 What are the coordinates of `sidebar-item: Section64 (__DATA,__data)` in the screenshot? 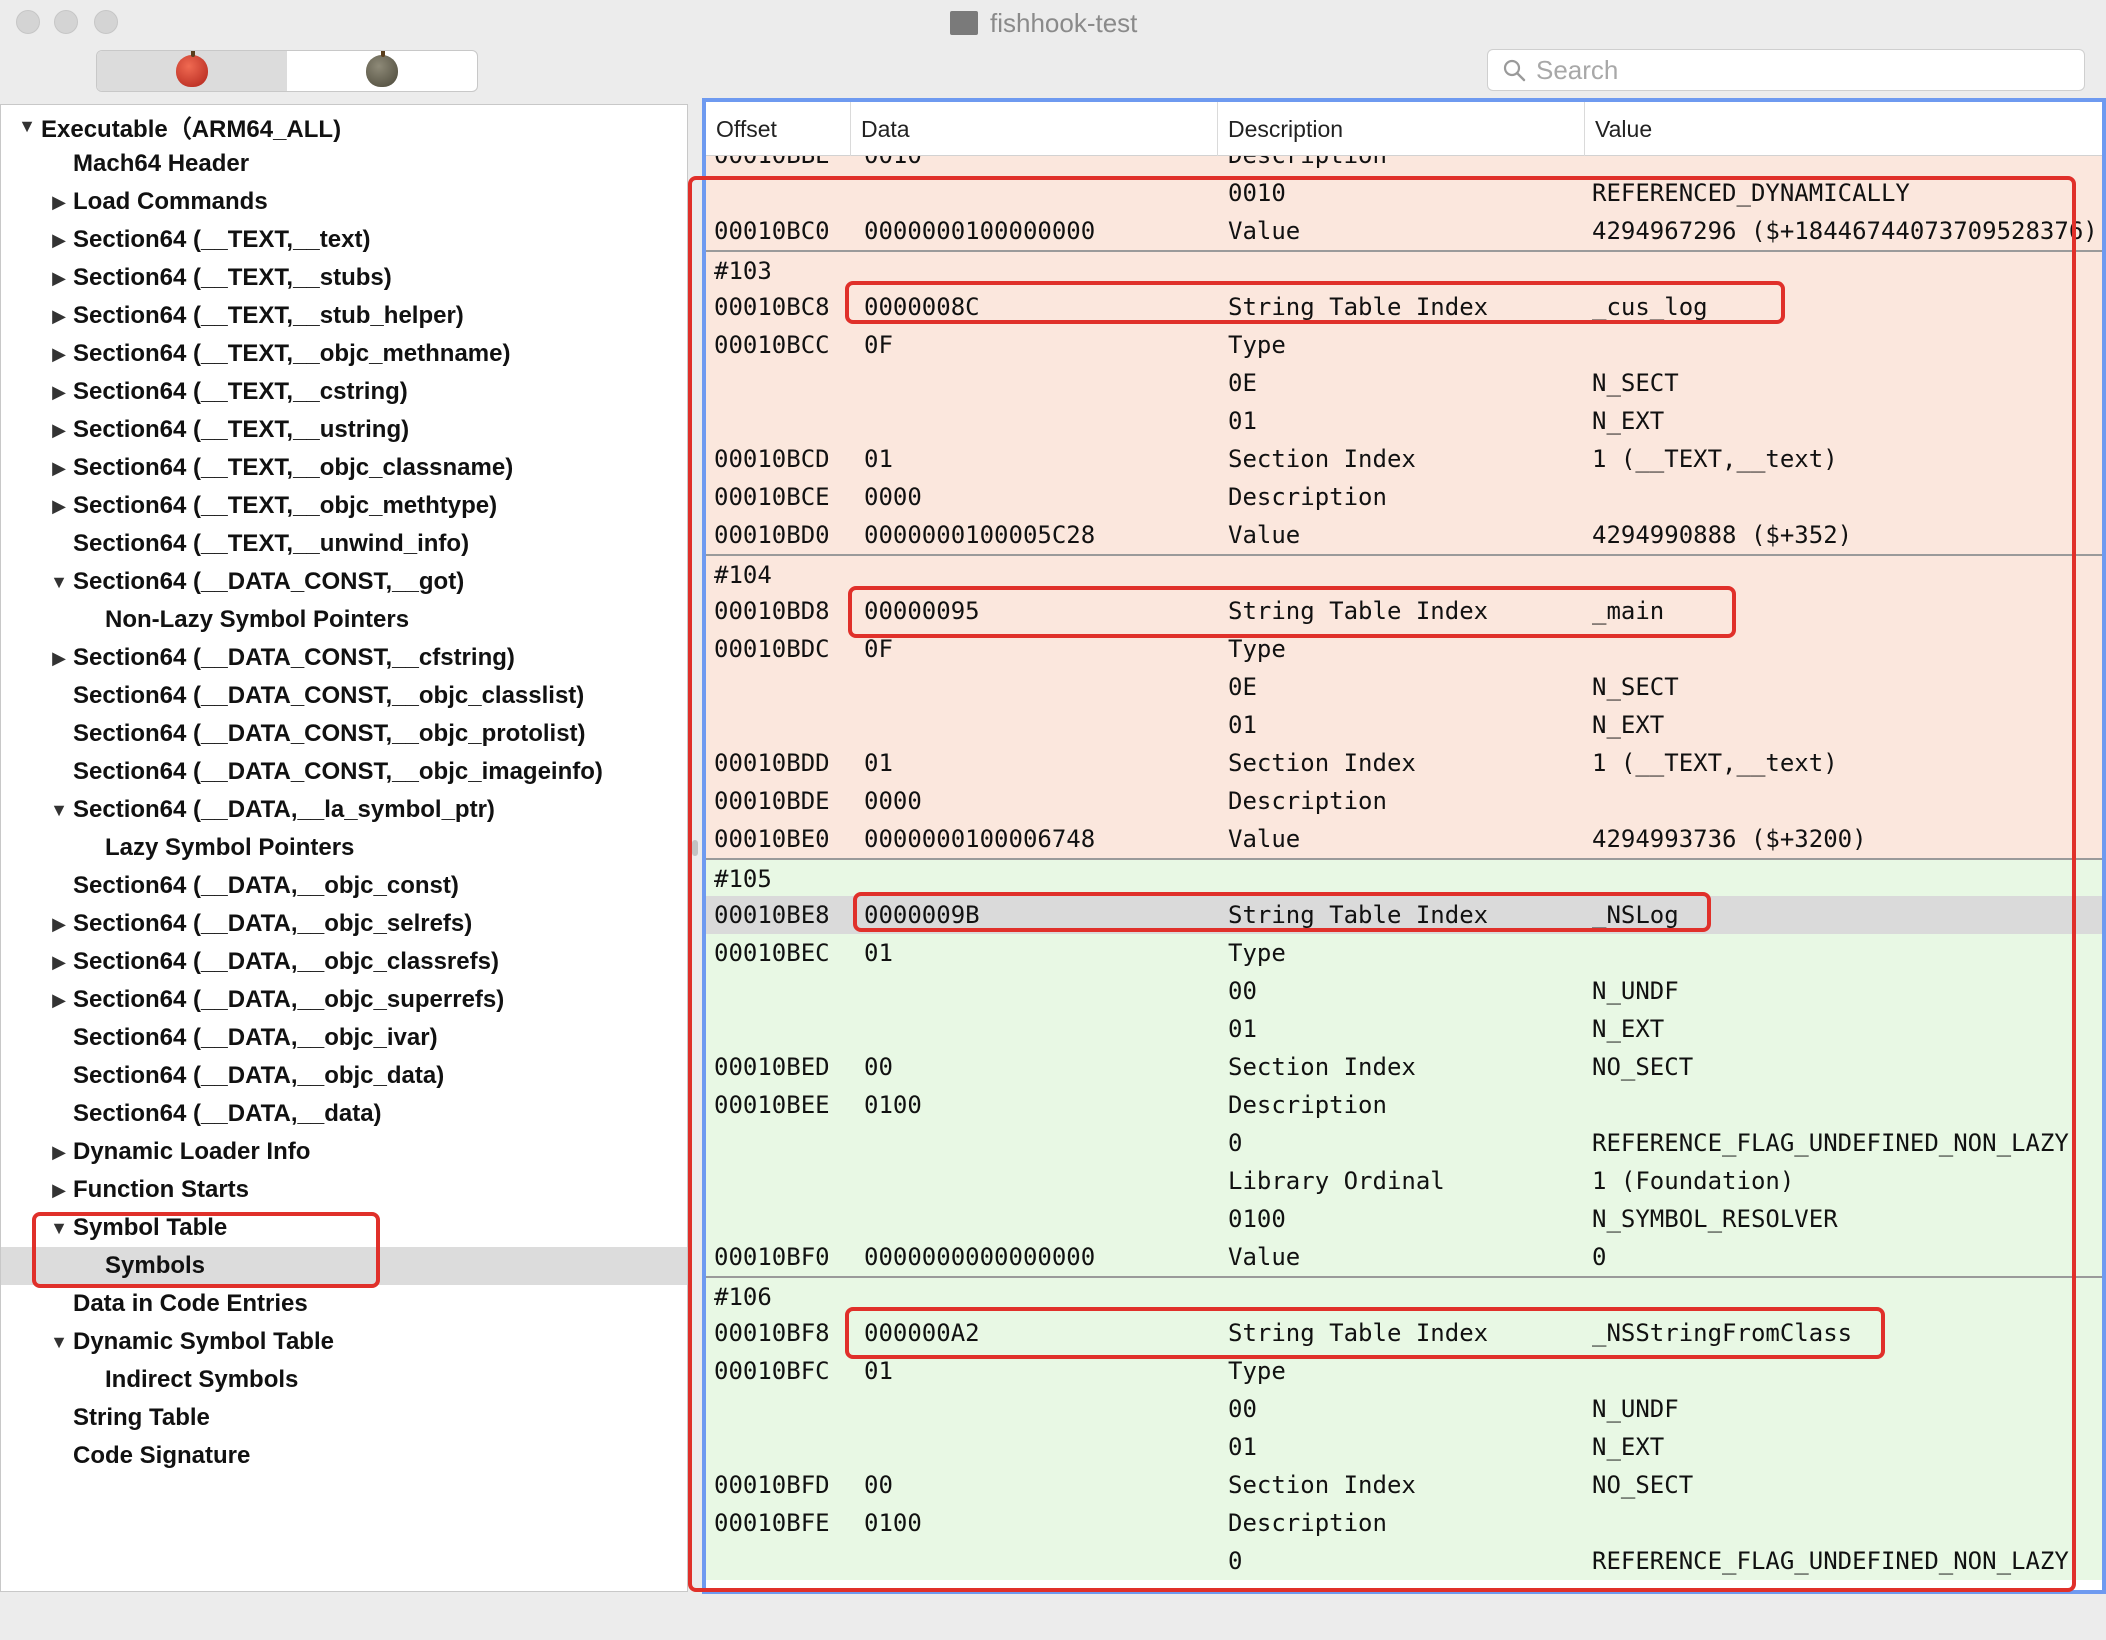 It's located at (344, 1114).